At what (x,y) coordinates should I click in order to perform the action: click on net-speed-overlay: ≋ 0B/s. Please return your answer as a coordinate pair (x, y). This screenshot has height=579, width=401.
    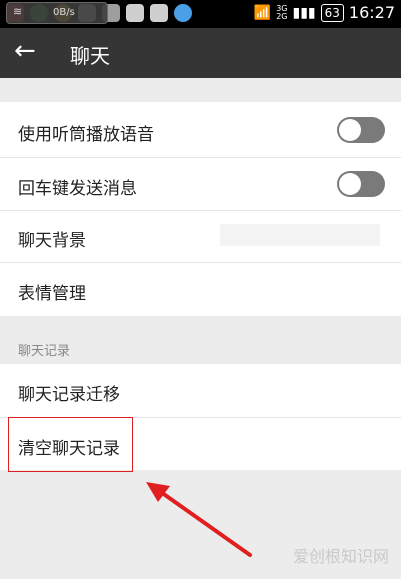
    Looking at the image, I should click on (57, 13).